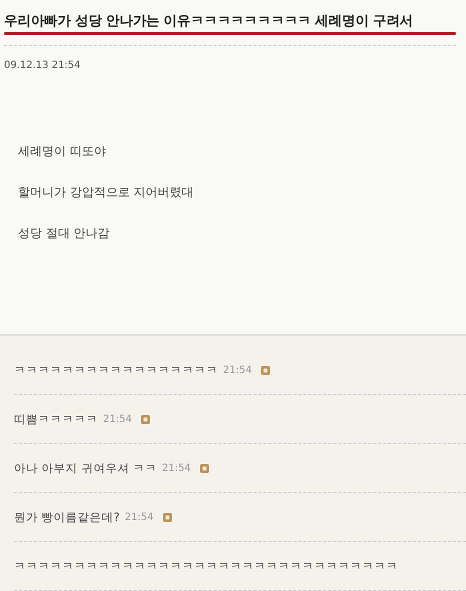  I want to click on post-text: 할머니가 강압적으로 지어버렸대, so click(106, 192).